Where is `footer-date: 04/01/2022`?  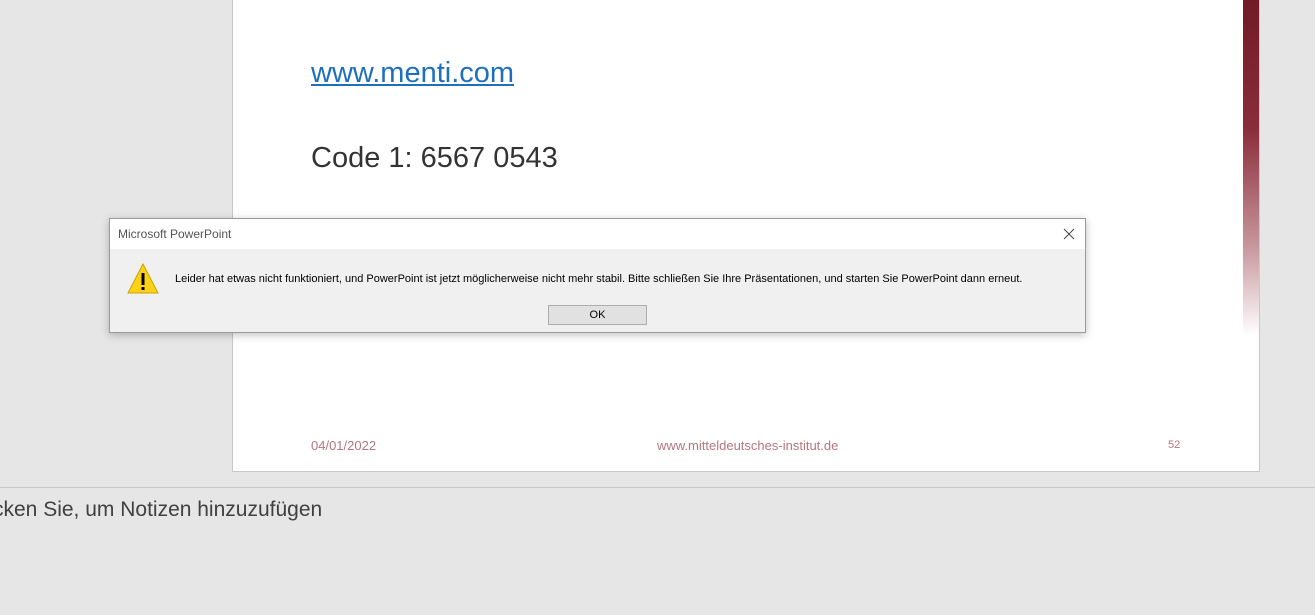
footer-date: 04/01/2022 is located at coordinates (344, 445).